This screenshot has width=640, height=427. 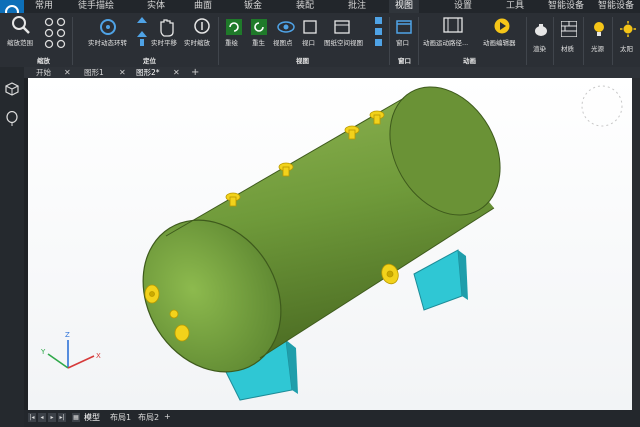 I want to click on add-layout-icon: +, so click(x=167, y=416).